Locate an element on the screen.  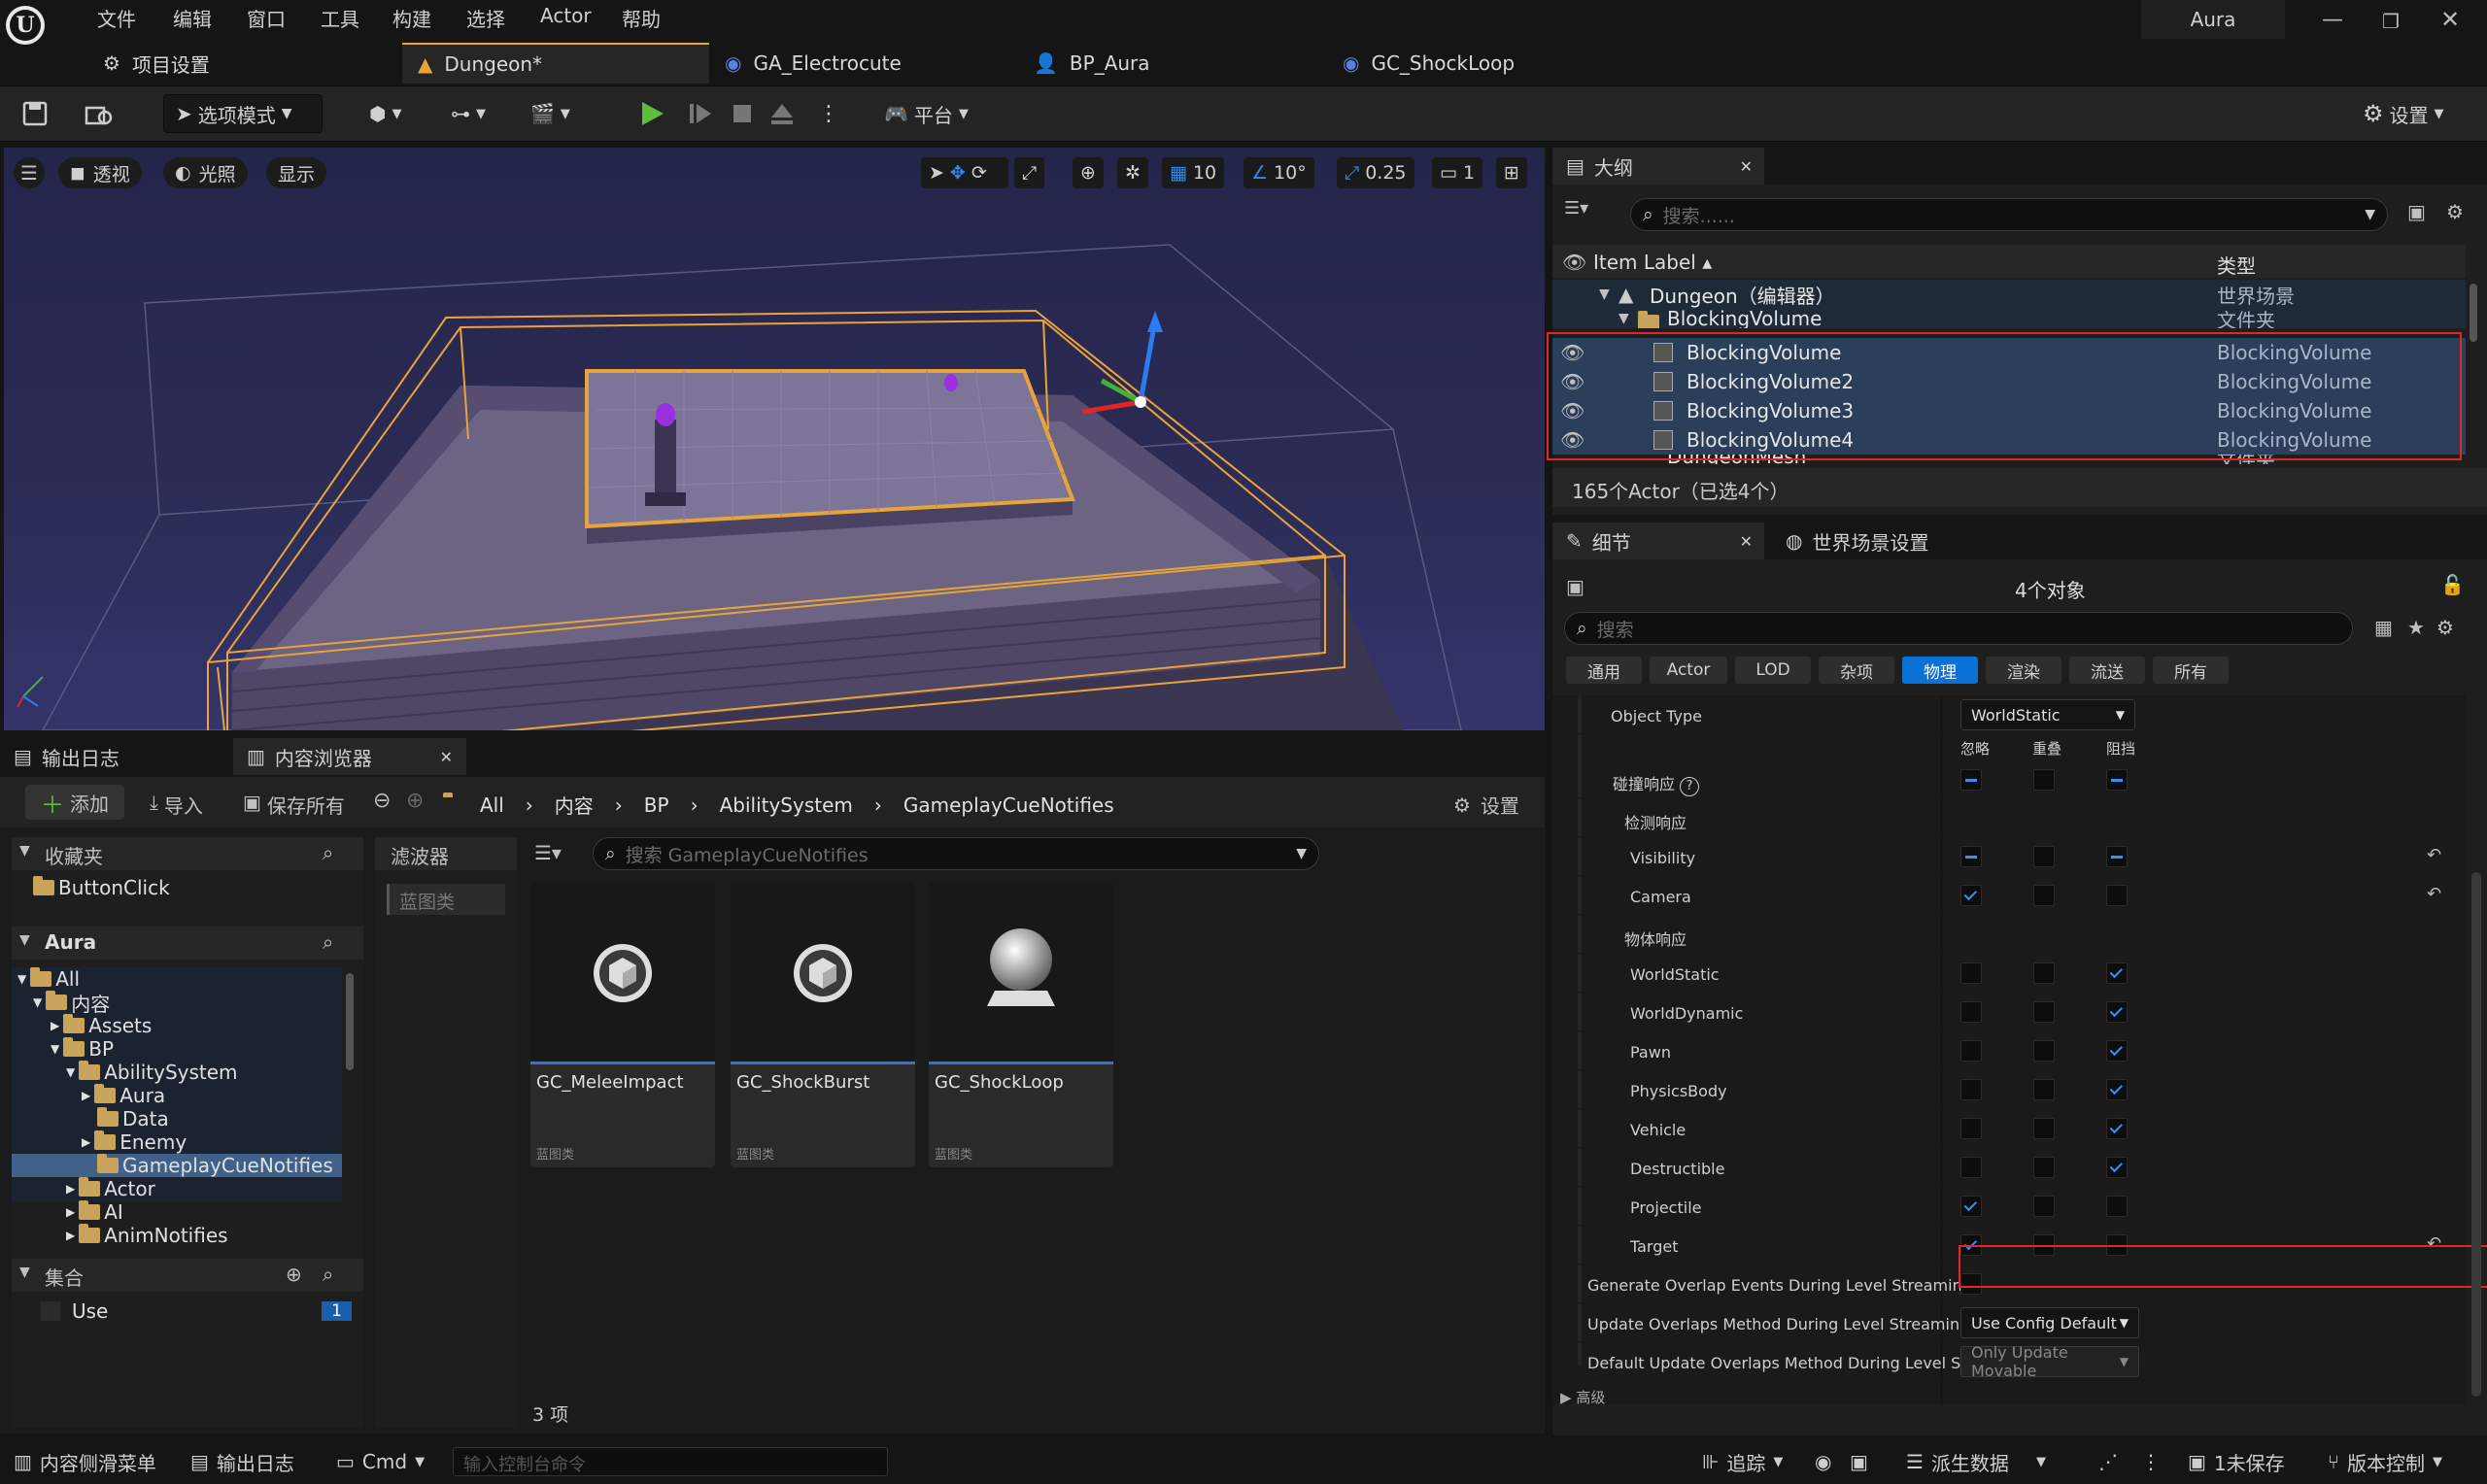
collections-header: ▼ 集合 ⊕ ⌕ is located at coordinates (187, 1275).